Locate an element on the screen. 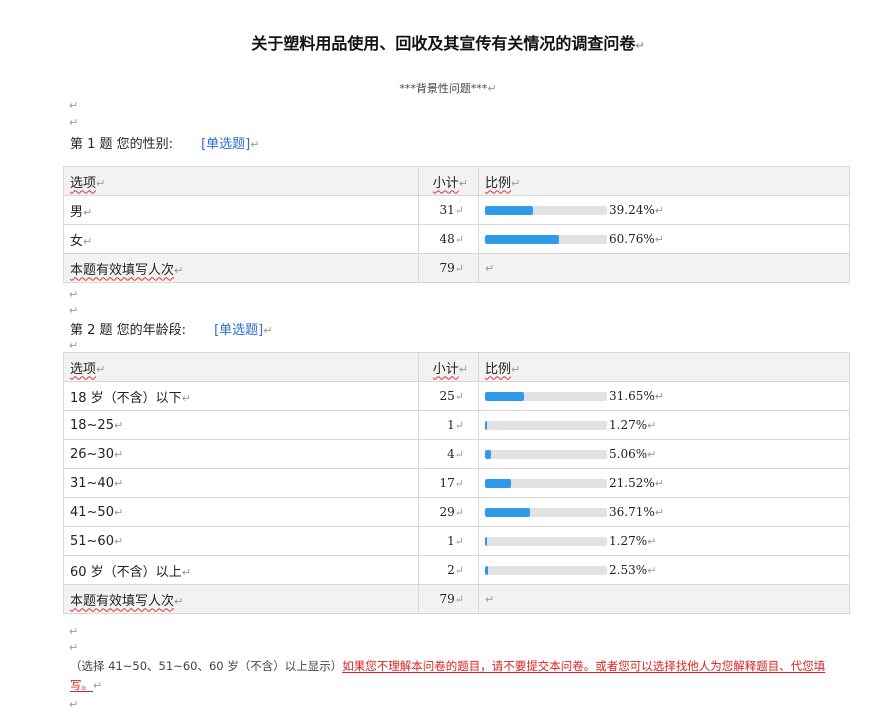 This screenshot has height=715, width=896. count-cell: 17↵ is located at coordinates (448, 483).